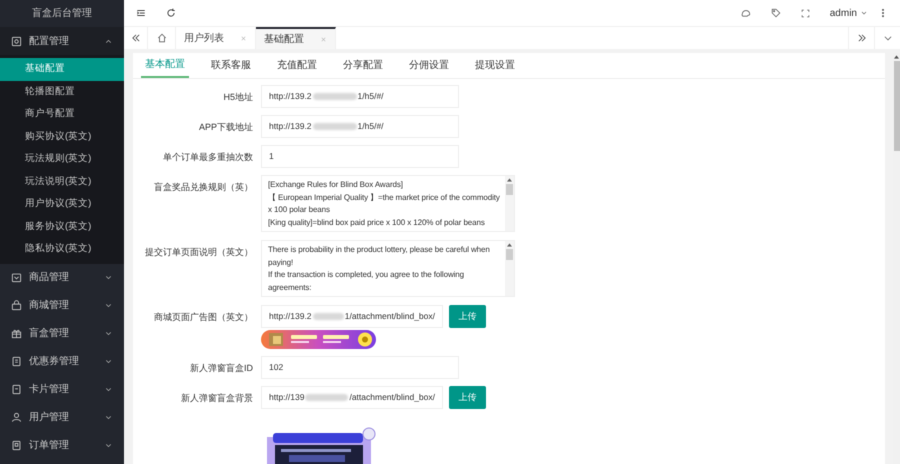 The image size is (900, 464). Describe the element at coordinates (861, 38) in the screenshot. I see `double-chevron-right-icon` at that location.